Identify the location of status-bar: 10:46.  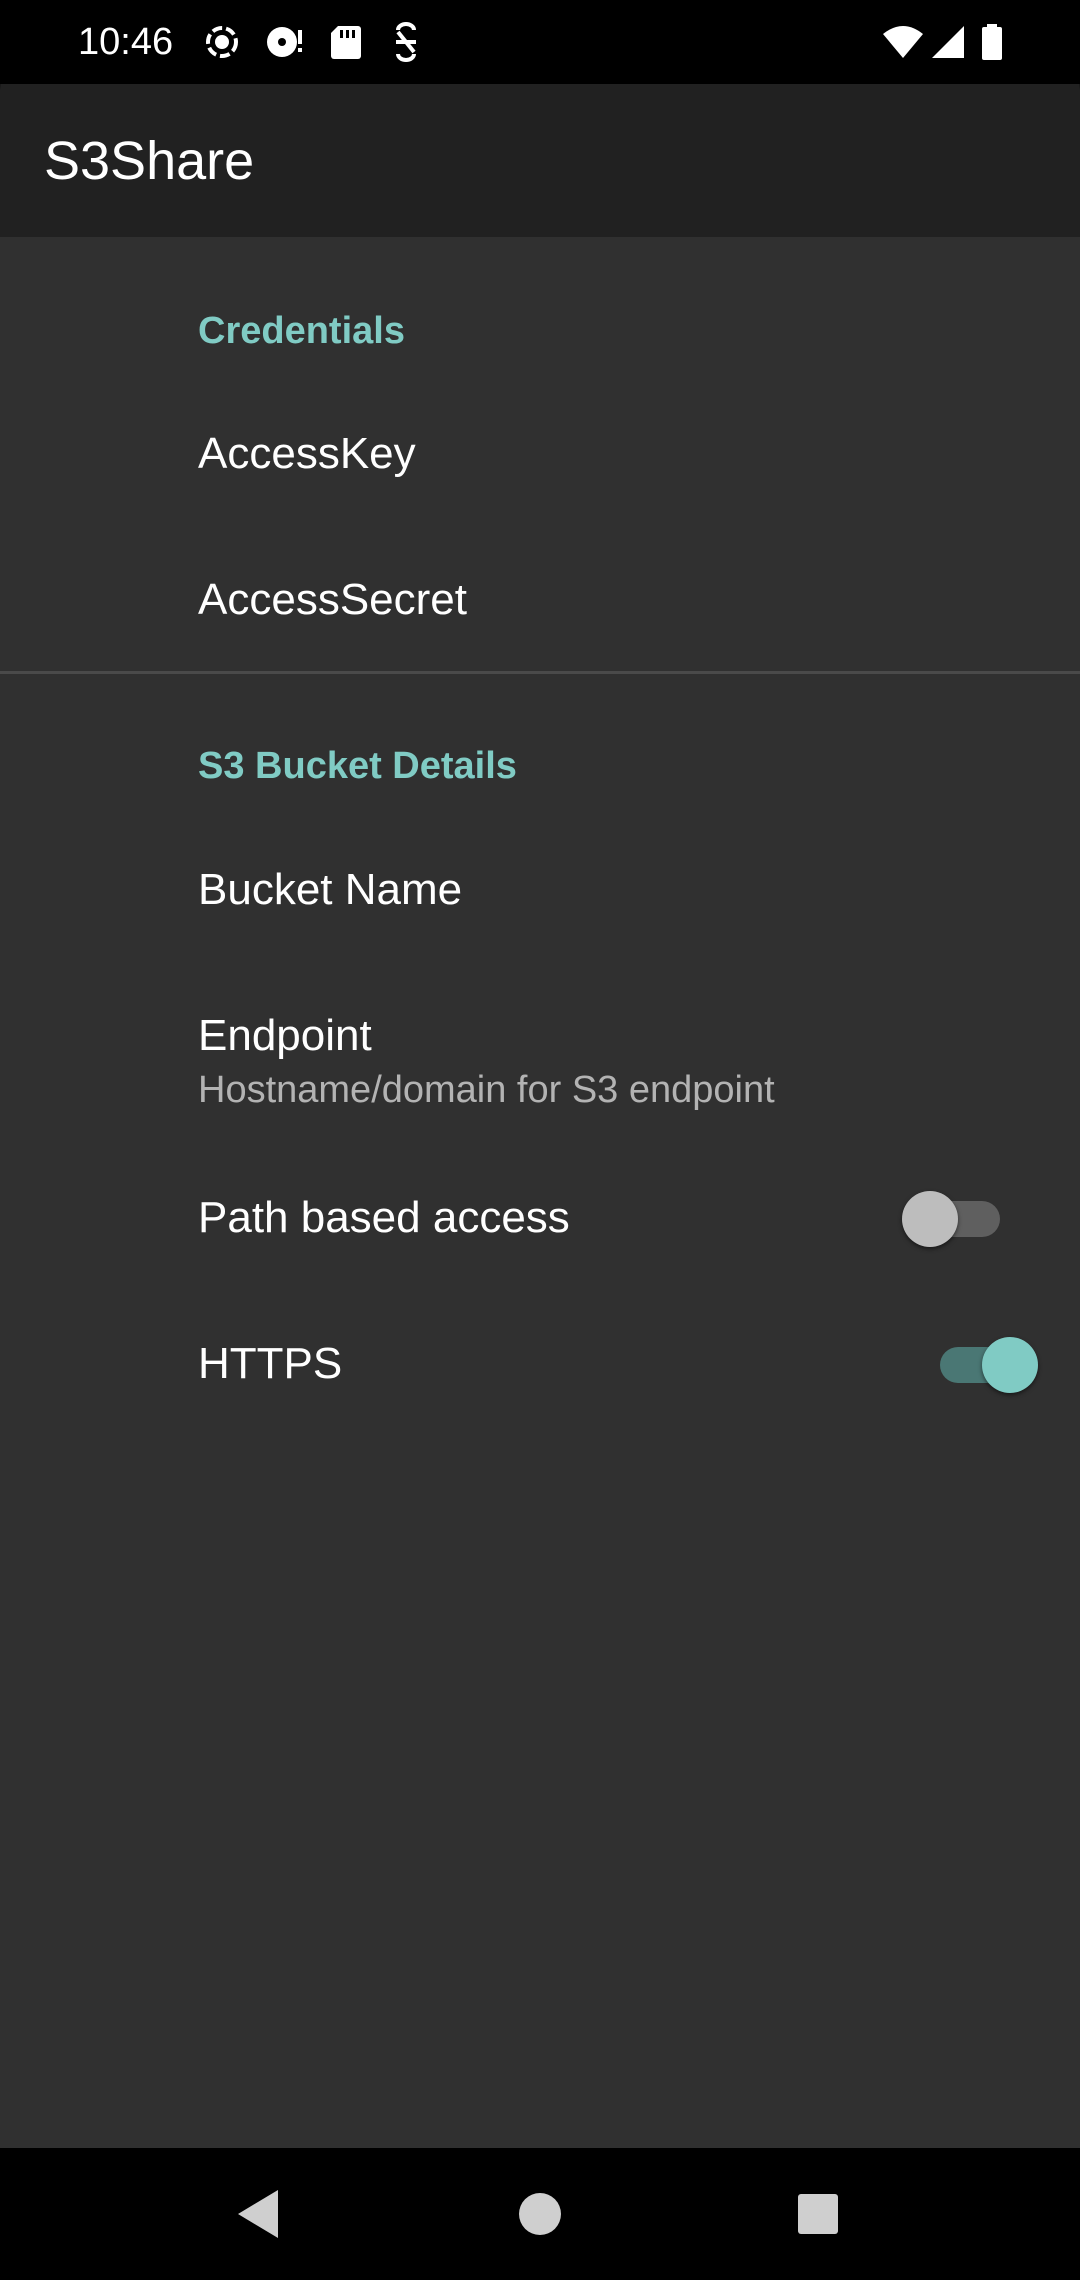
(540, 42).